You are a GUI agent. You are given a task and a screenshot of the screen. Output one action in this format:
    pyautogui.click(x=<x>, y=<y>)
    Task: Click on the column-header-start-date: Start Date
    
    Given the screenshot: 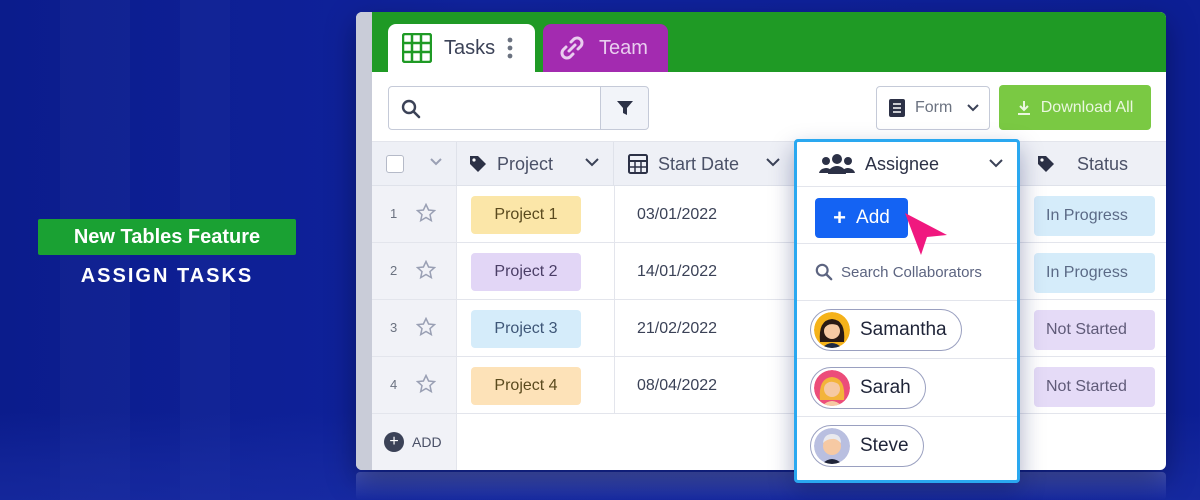 What is the action you would take?
    pyautogui.click(x=704, y=164)
    